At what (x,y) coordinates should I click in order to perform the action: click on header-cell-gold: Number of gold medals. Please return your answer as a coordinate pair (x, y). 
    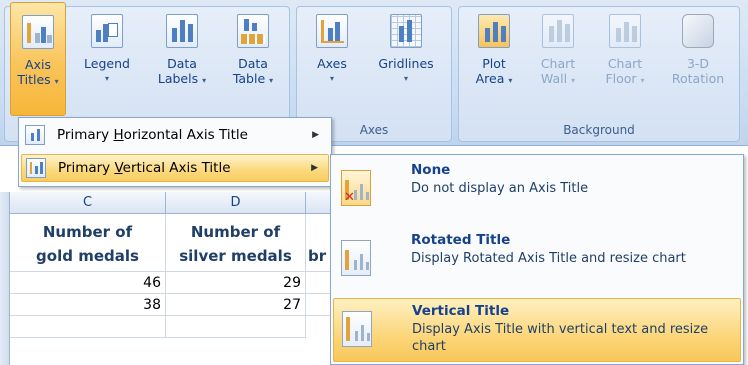
    Looking at the image, I should click on (88, 243).